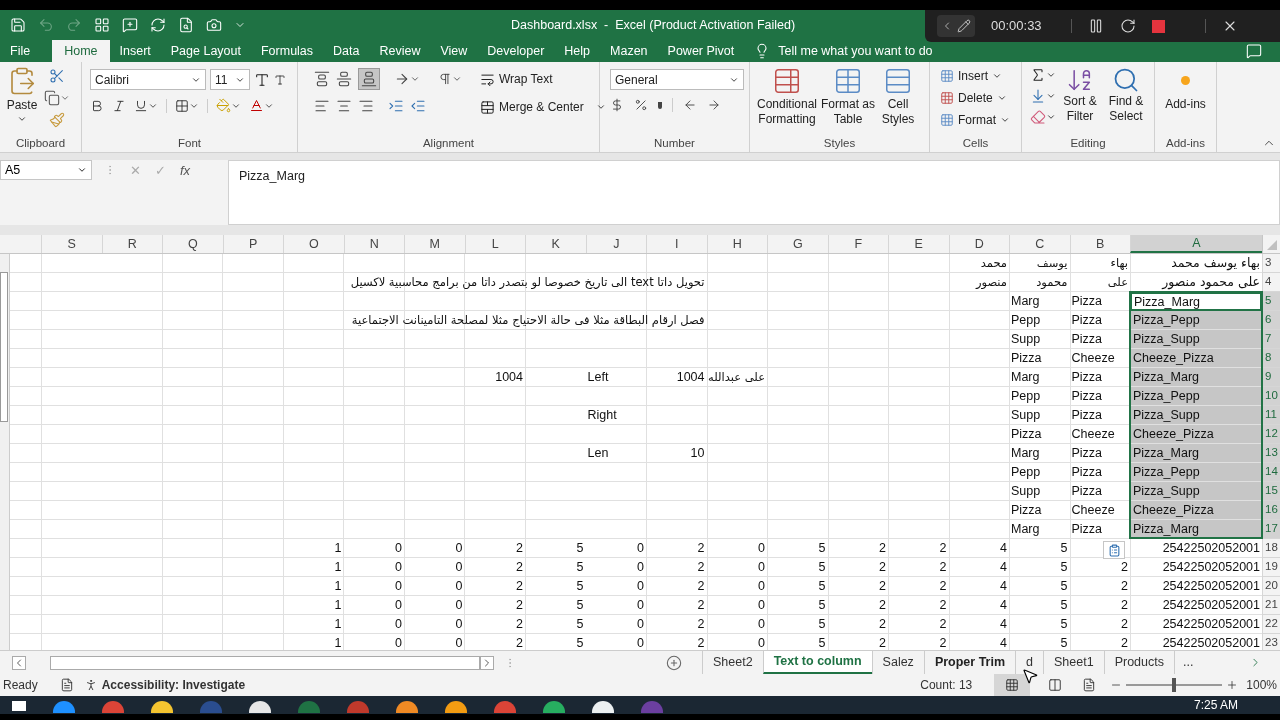 Image resolution: width=1280 pixels, height=720 pixels. I want to click on row-header: 18, so click(1271, 548).